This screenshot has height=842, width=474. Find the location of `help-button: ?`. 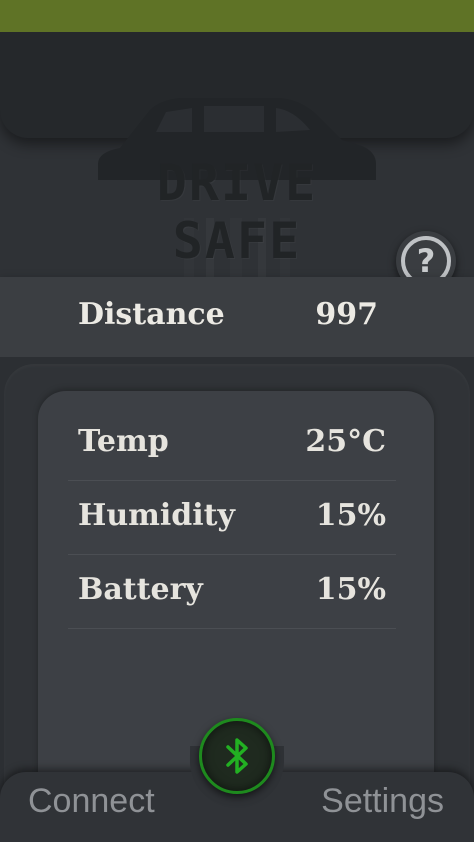

help-button: ? is located at coordinates (426, 254).